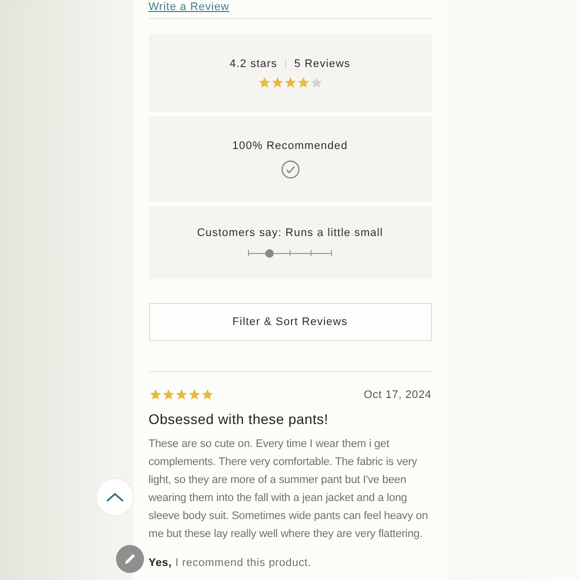  What do you see at coordinates (398, 394) in the screenshot?
I see `review-date: Oct 17, 2024` at bounding box center [398, 394].